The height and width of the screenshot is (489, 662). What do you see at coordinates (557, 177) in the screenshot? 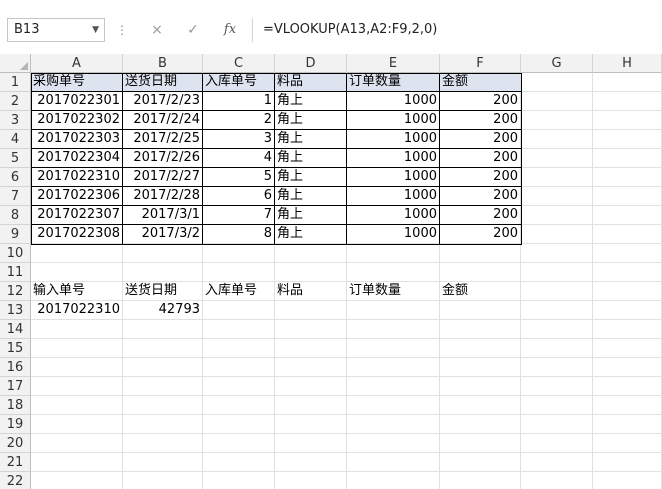
I see `cell-g6` at bounding box center [557, 177].